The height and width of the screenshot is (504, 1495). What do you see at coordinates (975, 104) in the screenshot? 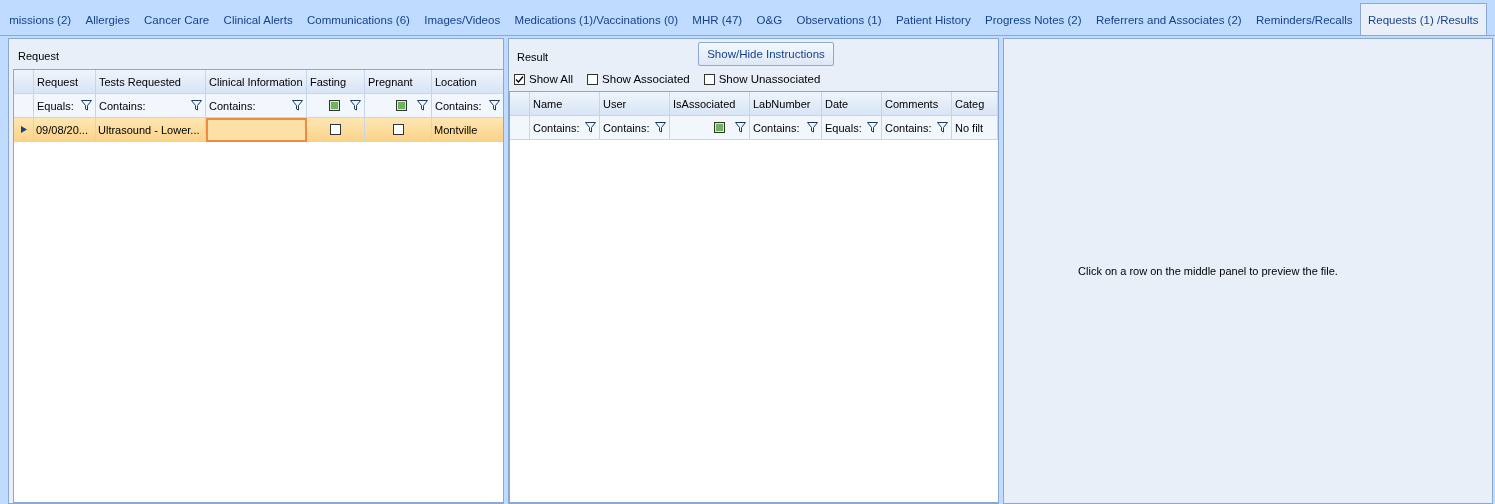
I see `column-header: Categ` at bounding box center [975, 104].